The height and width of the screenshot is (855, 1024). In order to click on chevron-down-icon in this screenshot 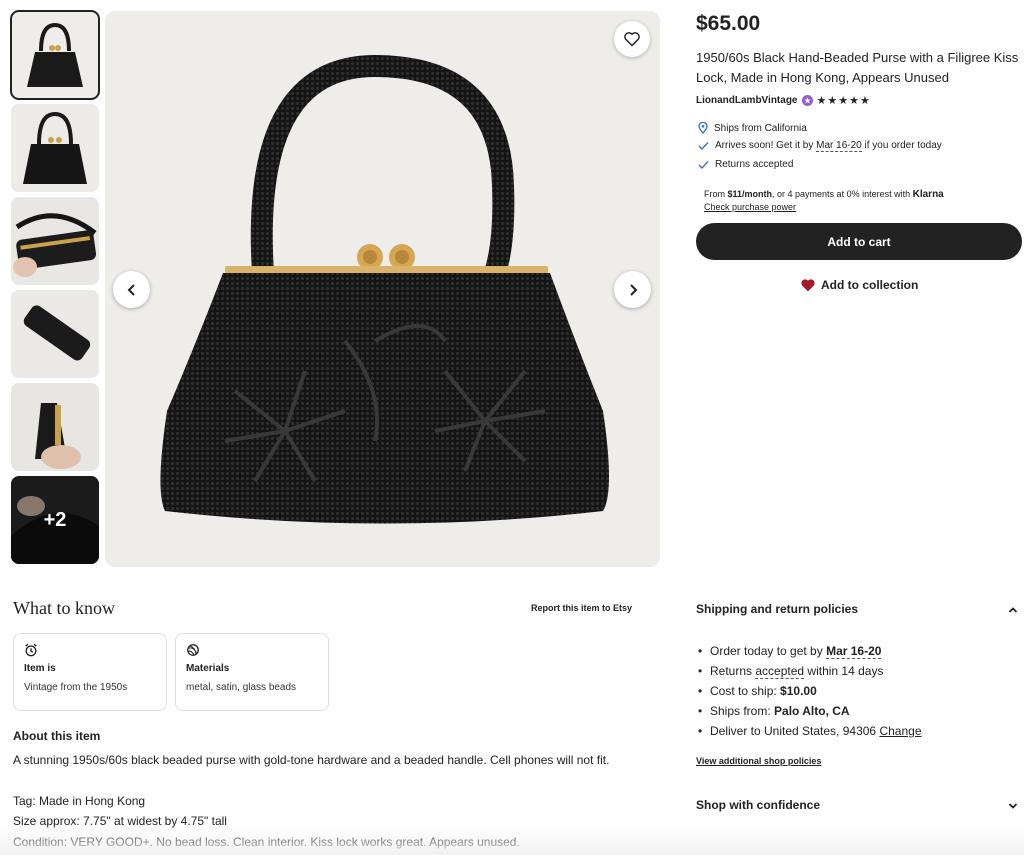, I will do `click(1013, 806)`.